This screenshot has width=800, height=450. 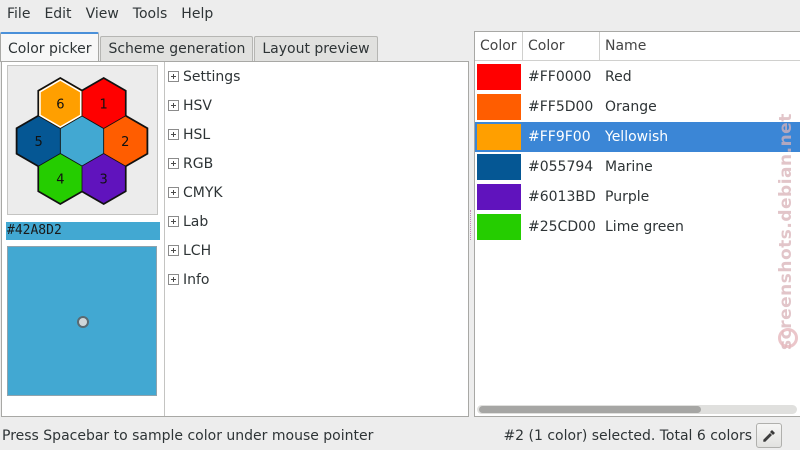 What do you see at coordinates (104, 180) in the screenshot?
I see `hexagon-number: 3` at bounding box center [104, 180].